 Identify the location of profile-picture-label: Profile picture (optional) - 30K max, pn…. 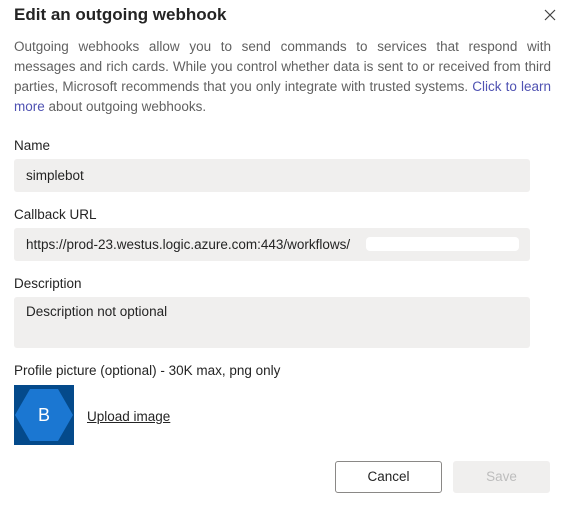
(147, 370).